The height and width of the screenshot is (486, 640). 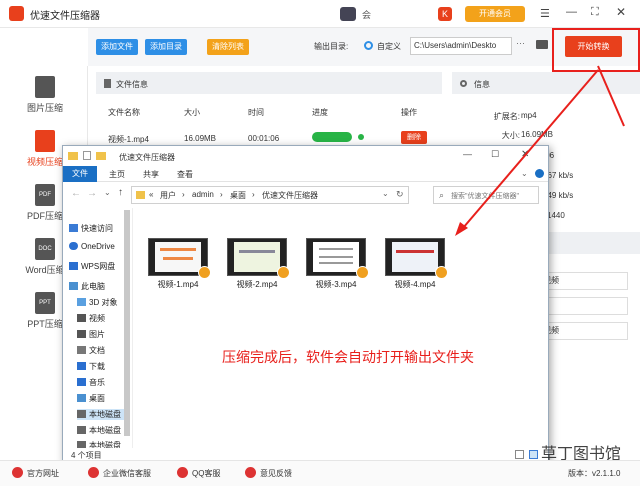 What do you see at coordinates (594, 473) in the screenshot?
I see `version-text: 版本：v2.1.1.0` at bounding box center [594, 473].